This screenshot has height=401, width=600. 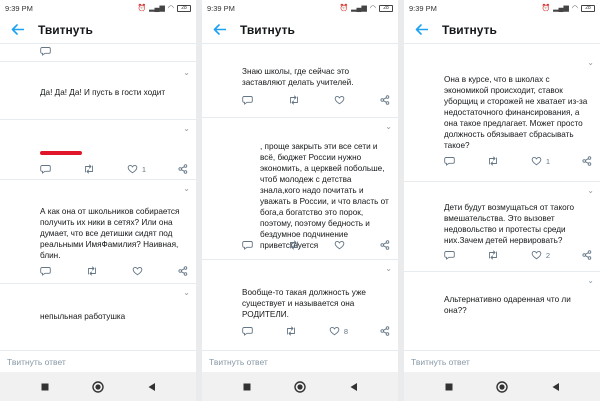 What do you see at coordinates (19, 8) in the screenshot?
I see `status-time: 9:39 PM` at bounding box center [19, 8].